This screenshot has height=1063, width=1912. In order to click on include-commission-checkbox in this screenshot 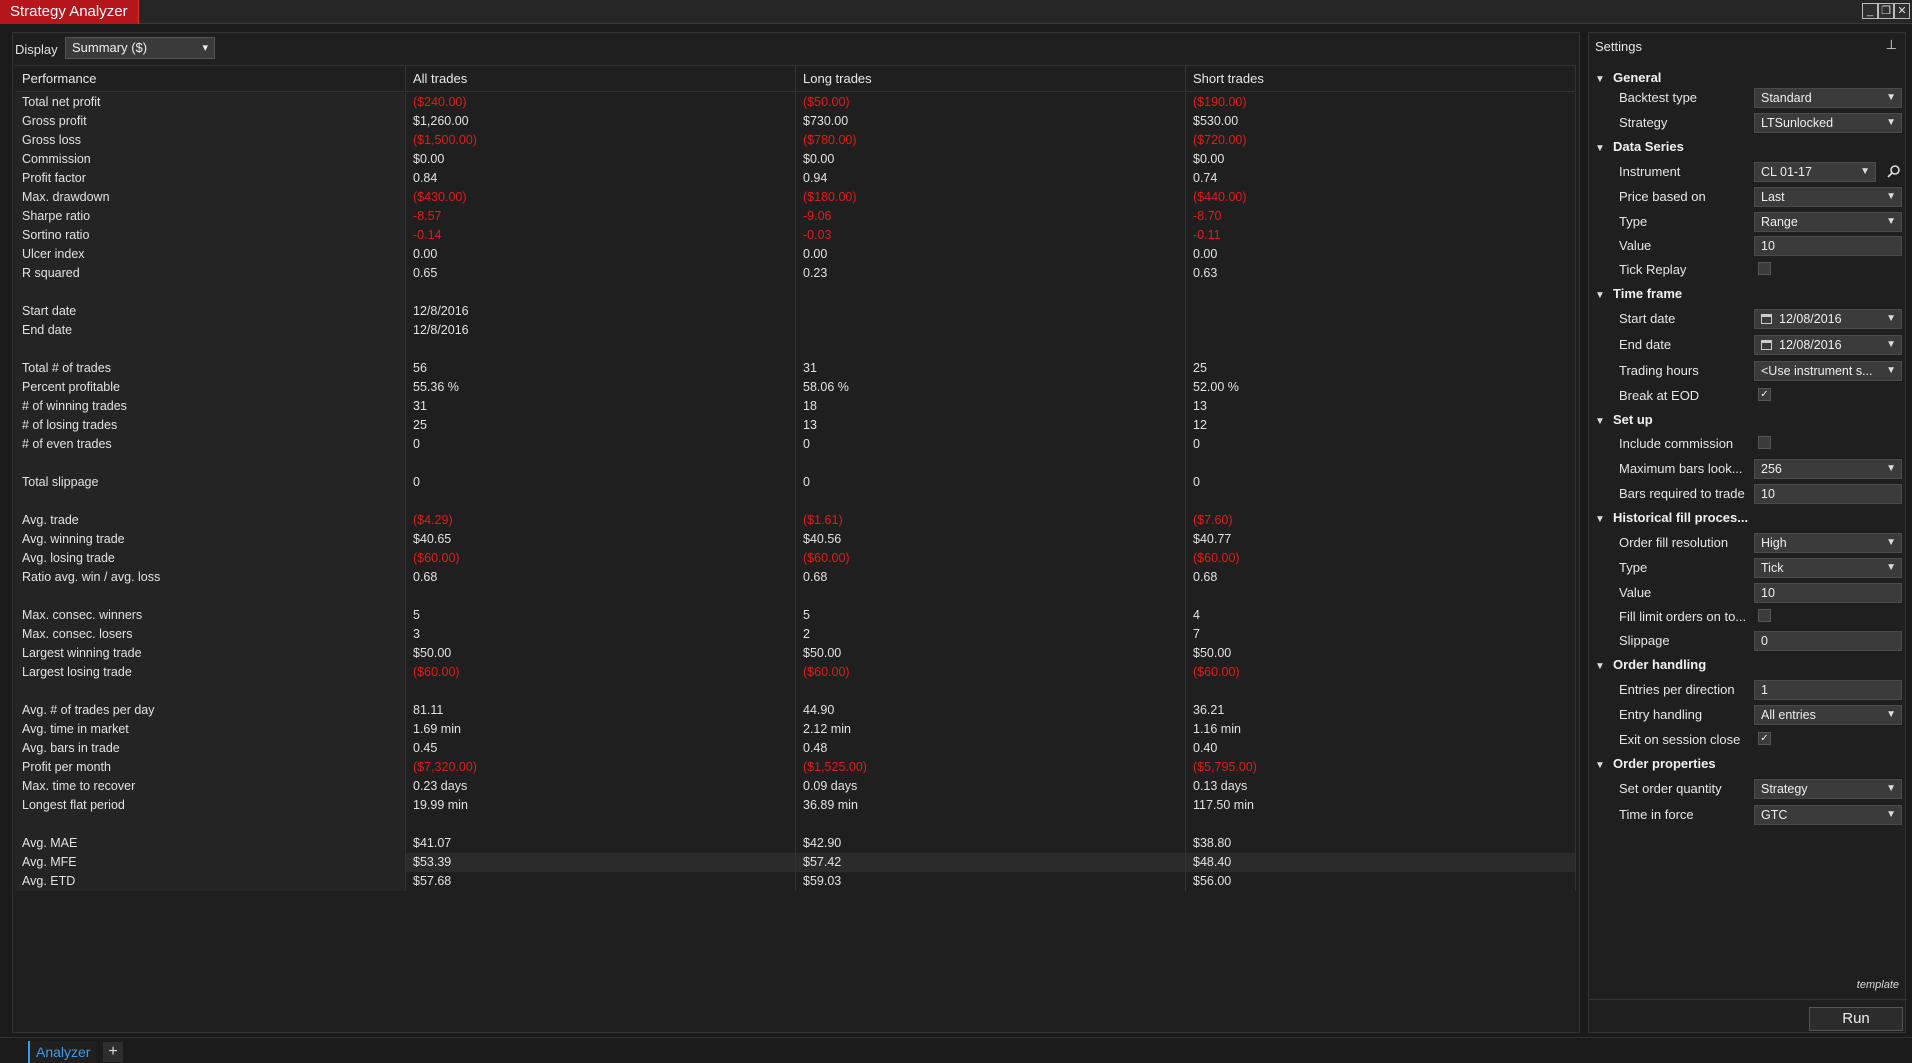, I will do `click(1764, 442)`.